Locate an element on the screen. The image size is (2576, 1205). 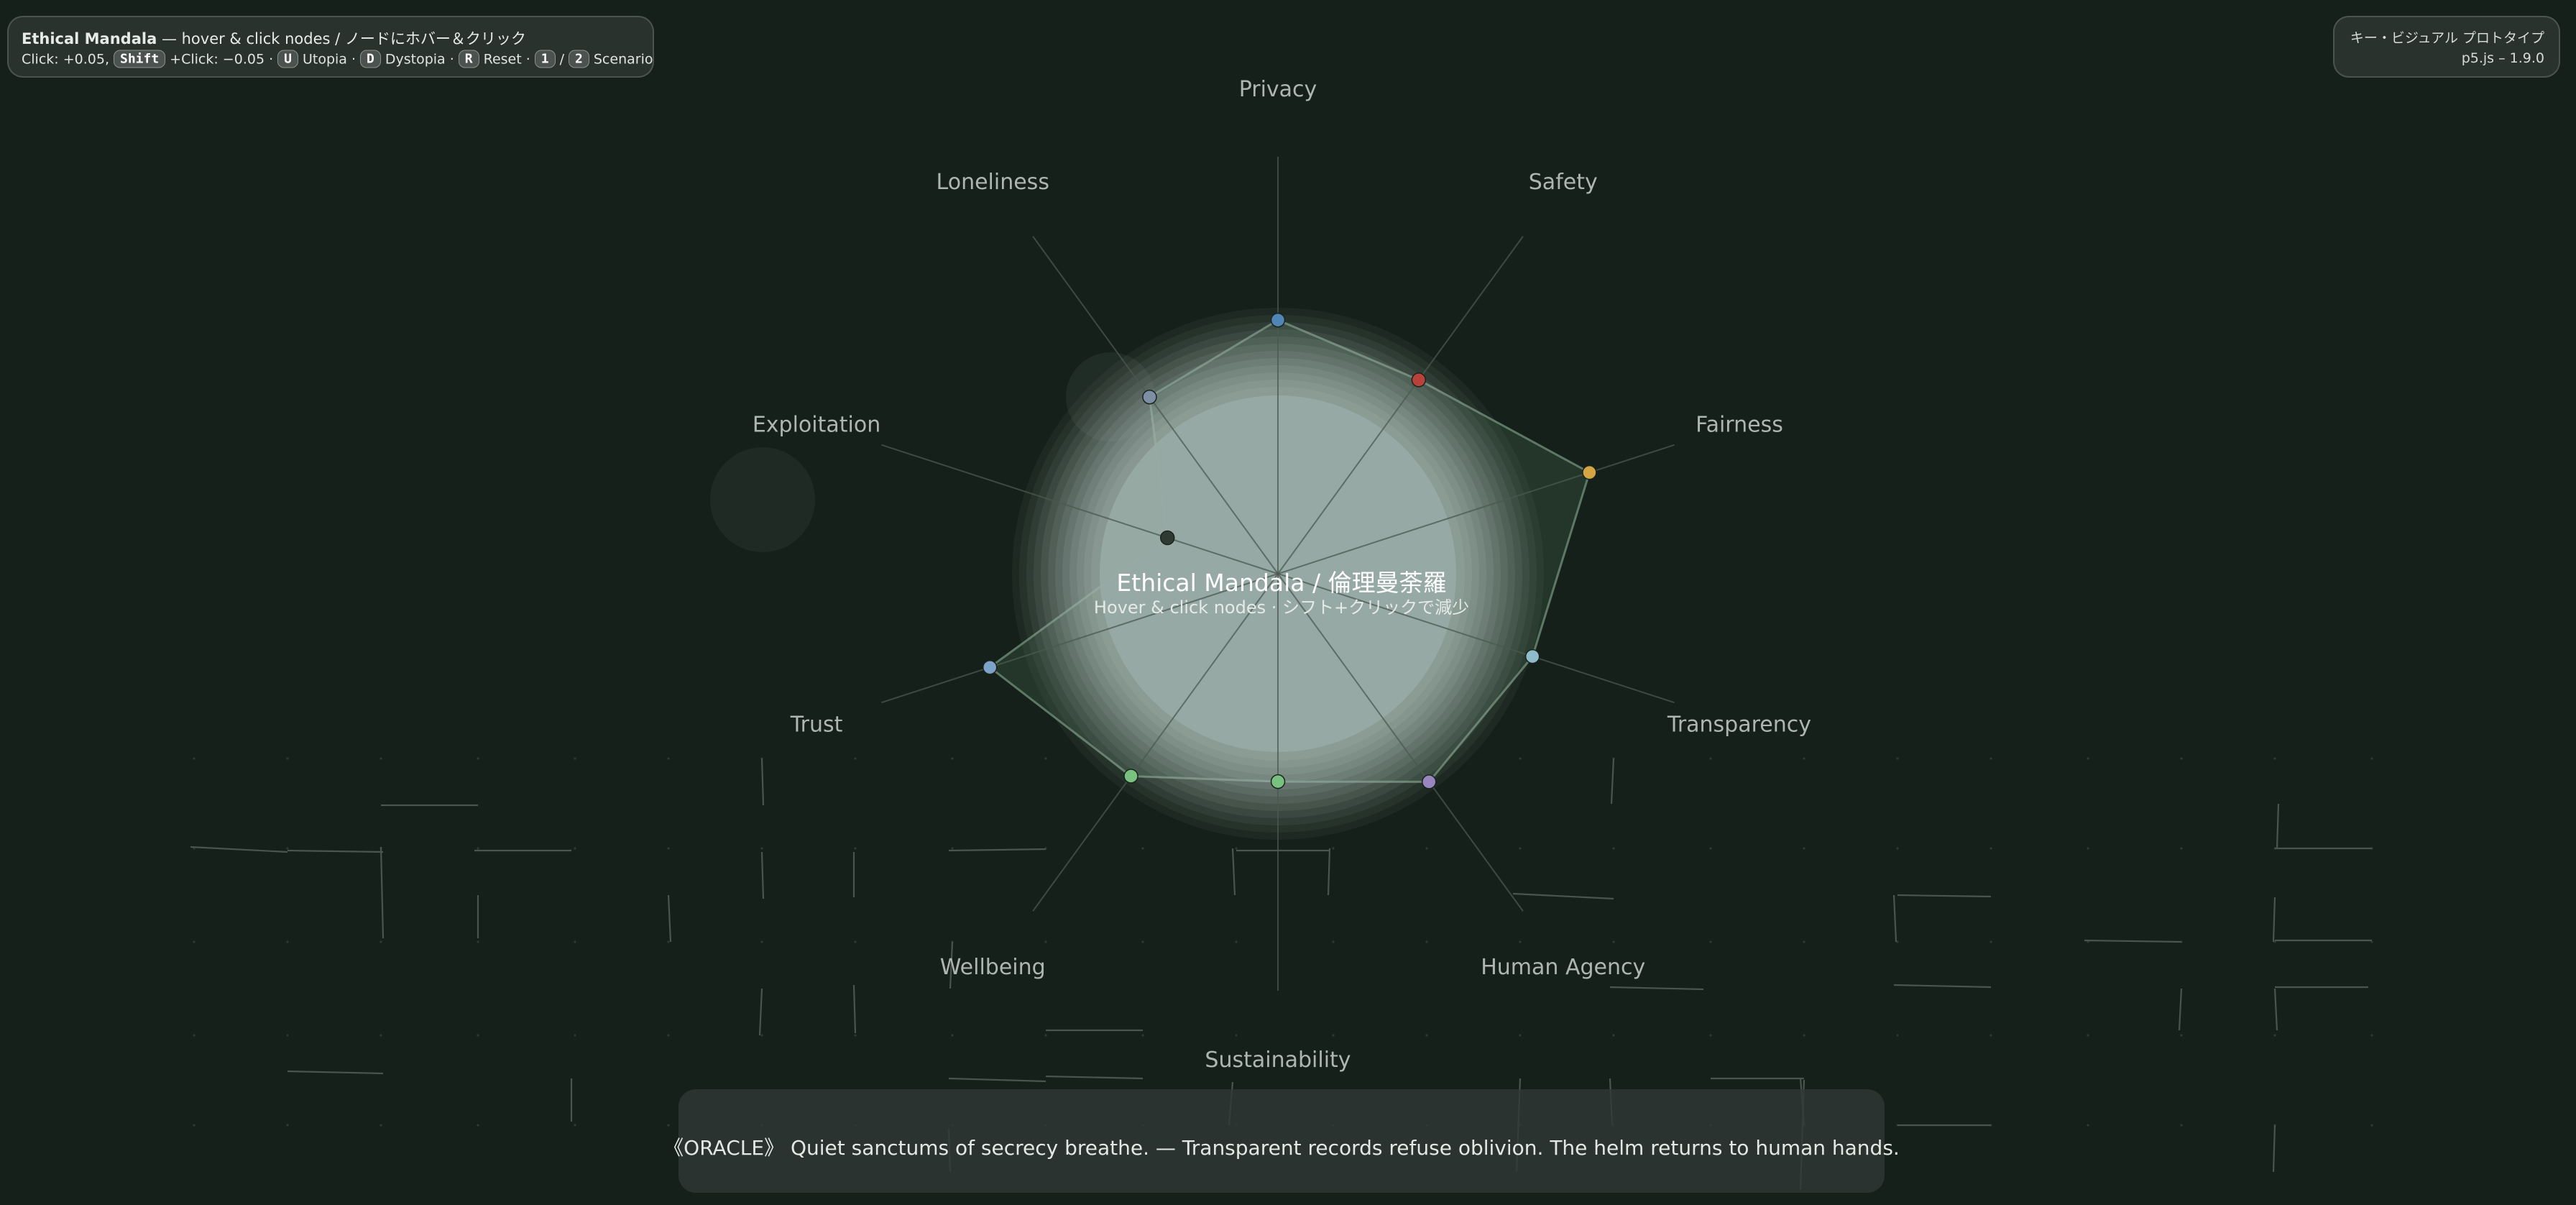
ghost-circle is located at coordinates (762, 499).